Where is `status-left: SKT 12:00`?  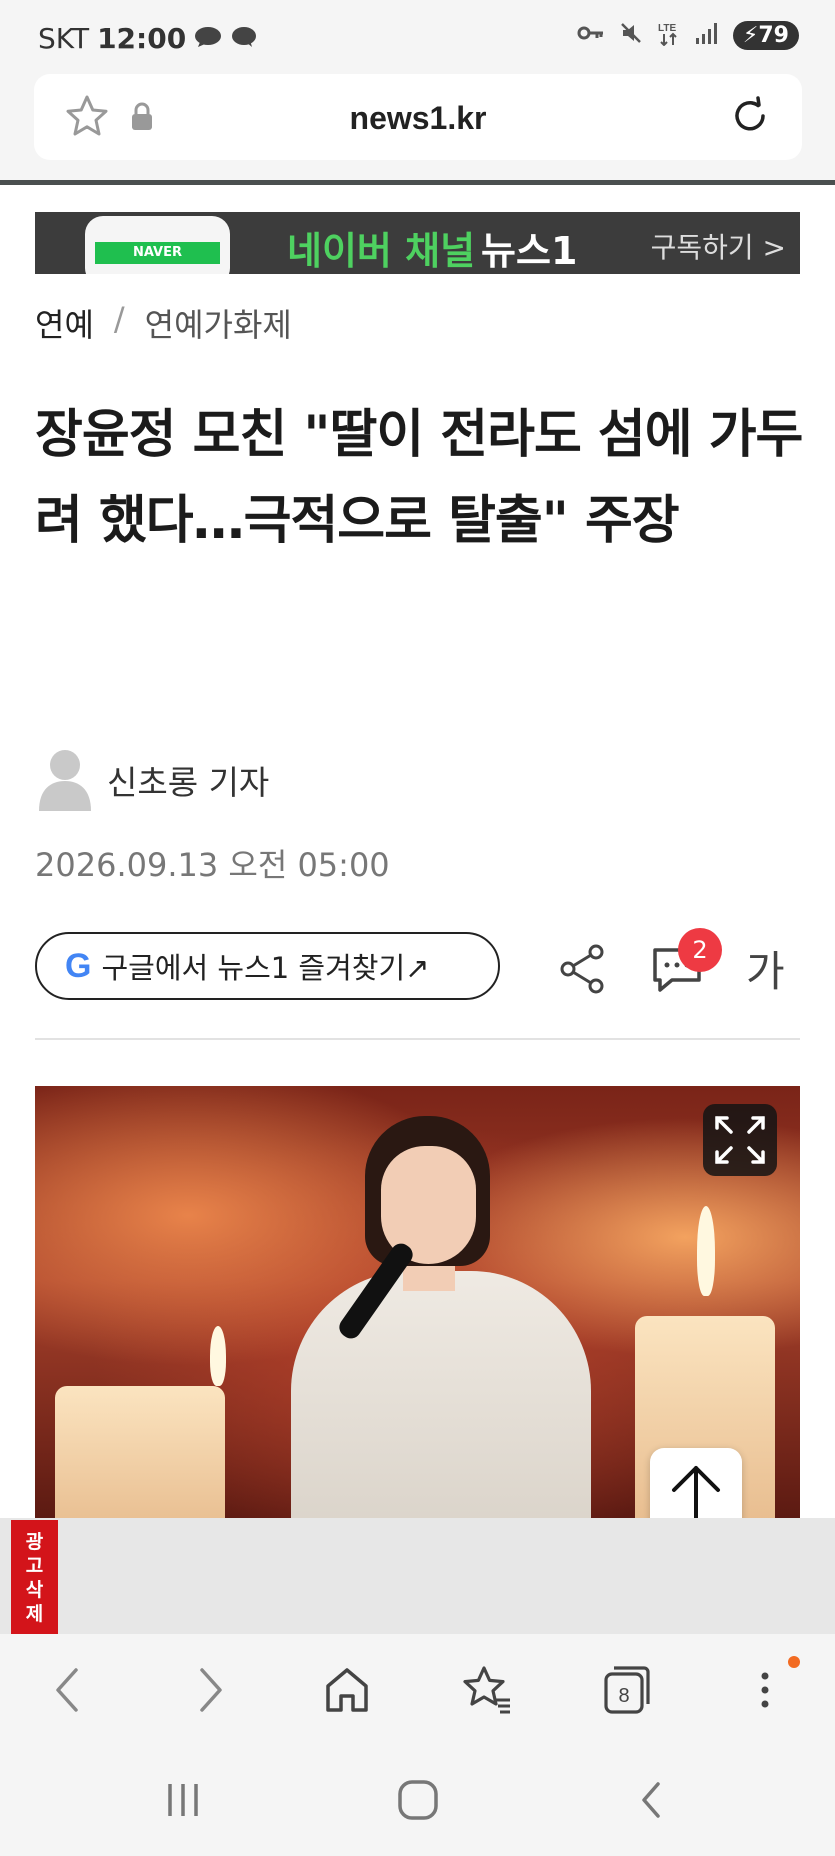 status-left: SKT 12:00 is located at coordinates (148, 38).